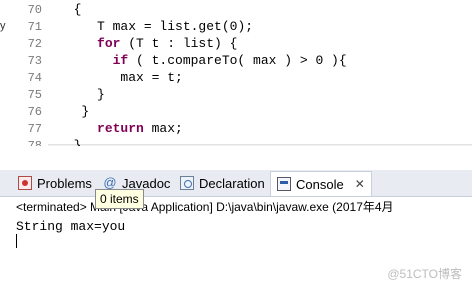 Image resolution: width=472 pixels, height=288 pixels. I want to click on tab-problems: Problems, so click(55, 183).